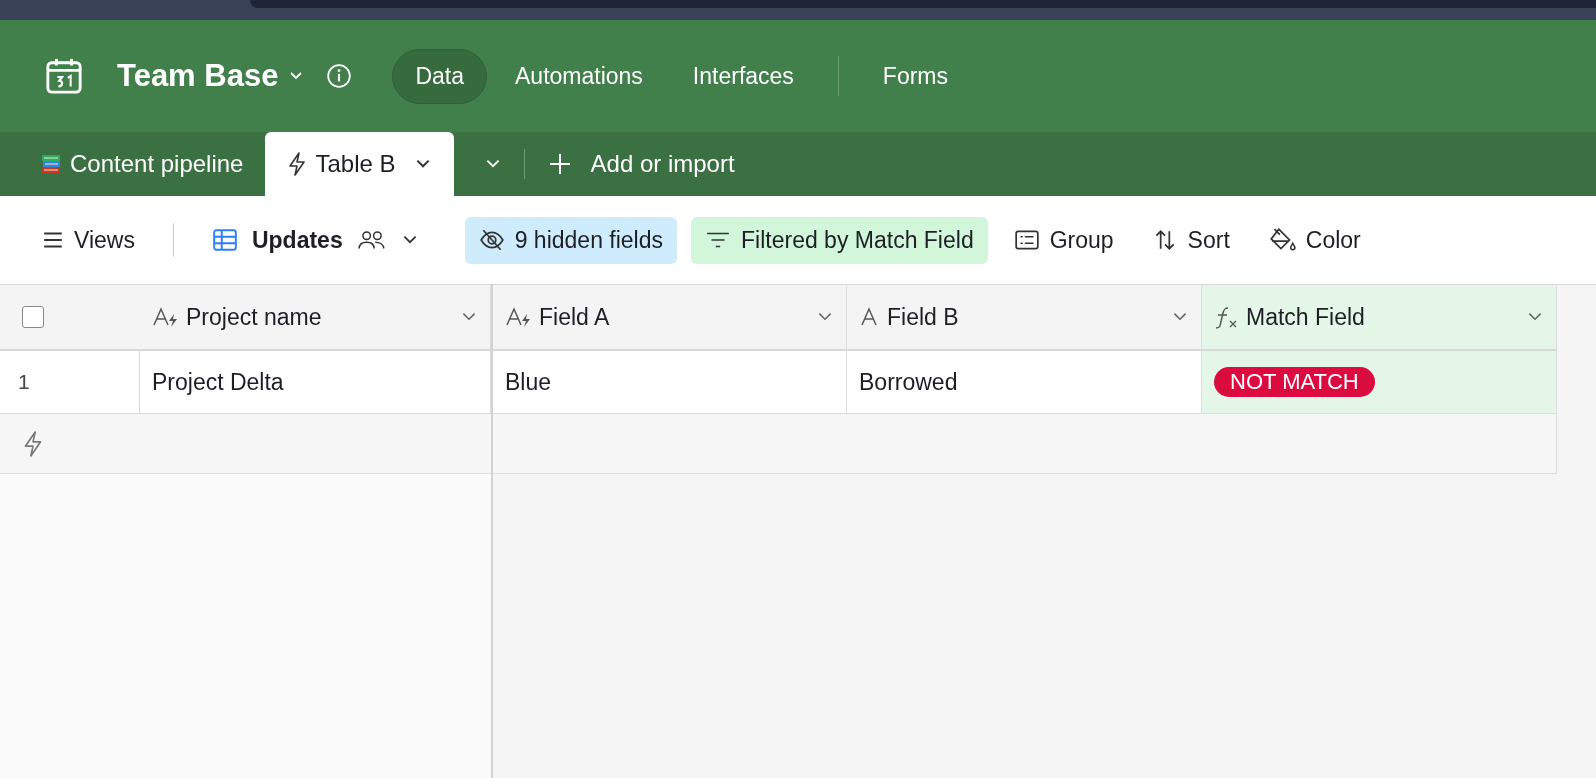  What do you see at coordinates (559, 164) in the screenshot?
I see `plus-icon` at bounding box center [559, 164].